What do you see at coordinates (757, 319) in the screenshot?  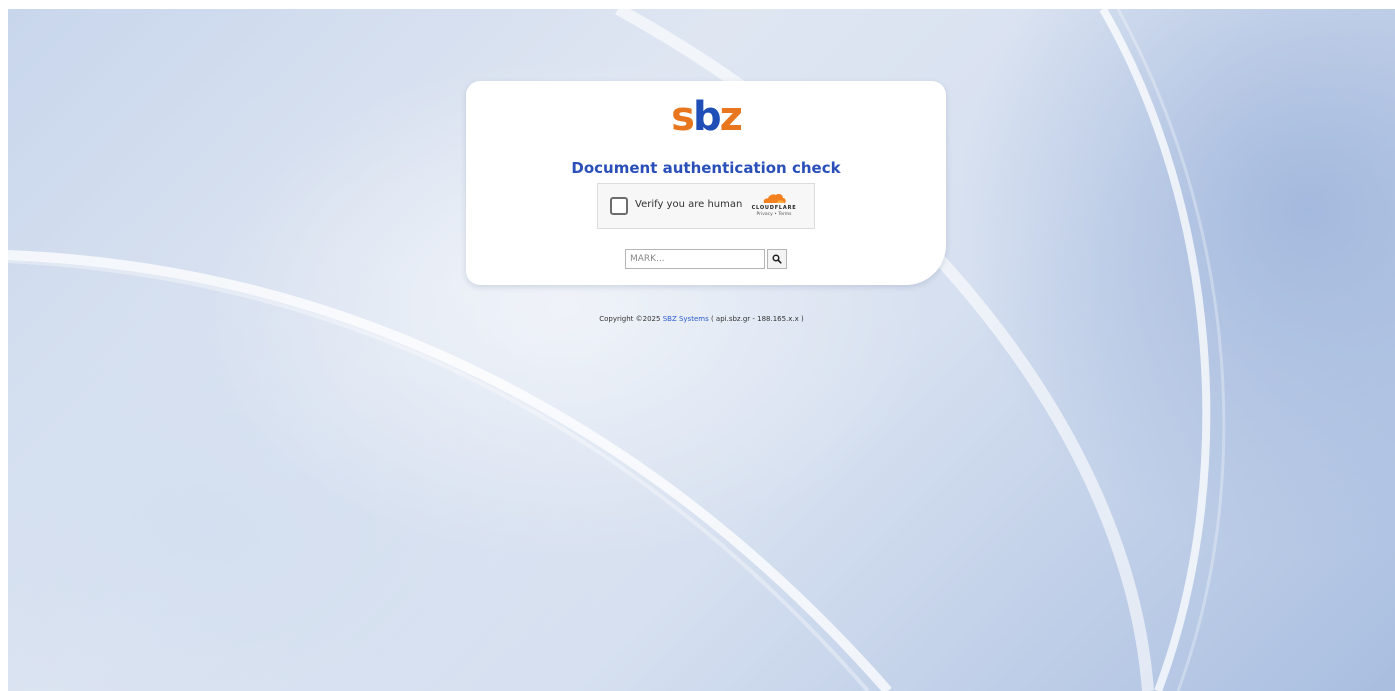 I see `server-info-text: ( api.sbz.gr - 188.165.x.x )` at bounding box center [757, 319].